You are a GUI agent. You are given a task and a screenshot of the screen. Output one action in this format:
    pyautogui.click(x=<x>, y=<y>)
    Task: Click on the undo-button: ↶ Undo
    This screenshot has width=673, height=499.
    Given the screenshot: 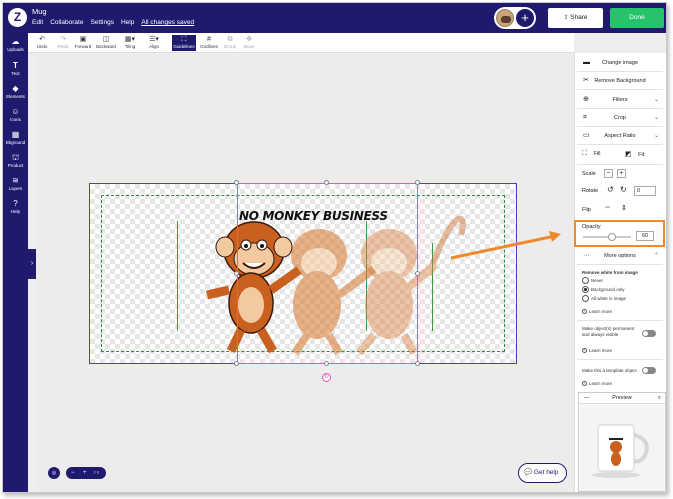 What is the action you would take?
    pyautogui.click(x=42, y=43)
    